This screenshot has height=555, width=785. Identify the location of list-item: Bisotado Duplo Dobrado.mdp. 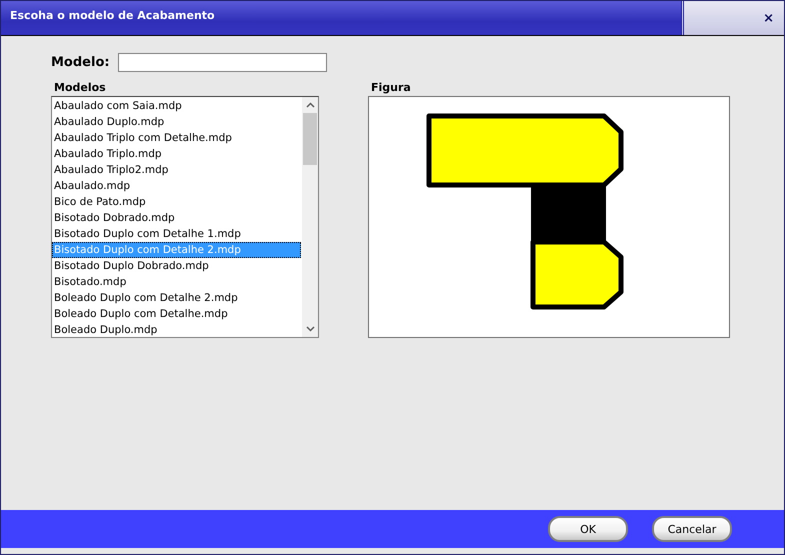
(176, 266).